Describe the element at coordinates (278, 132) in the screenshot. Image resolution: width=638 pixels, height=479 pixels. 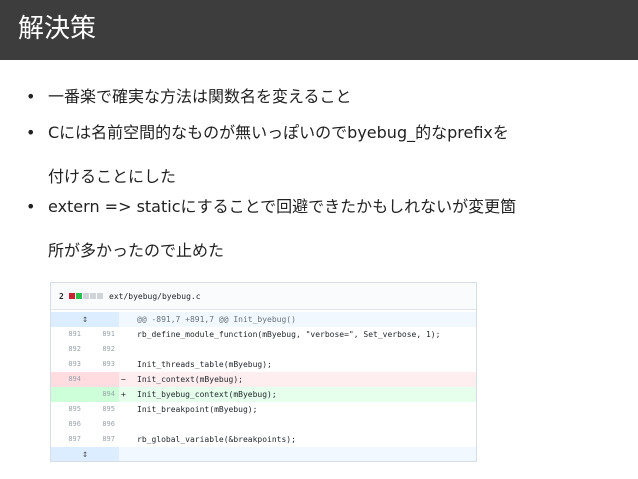
I see `bullet-text: Cには名前空間的なものが無いっぽいのでbyebug_的なprefixを` at that location.